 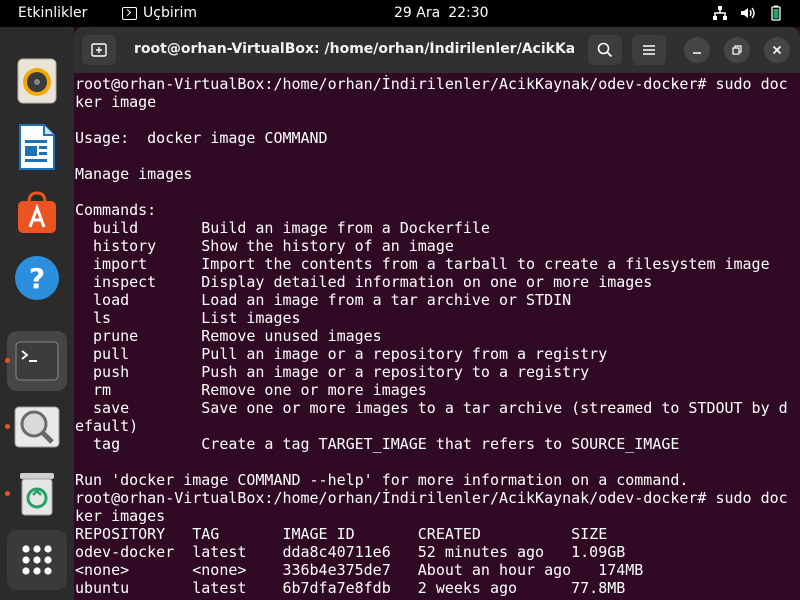 I want to click on terminal-line: Manage images, so click(x=134, y=174).